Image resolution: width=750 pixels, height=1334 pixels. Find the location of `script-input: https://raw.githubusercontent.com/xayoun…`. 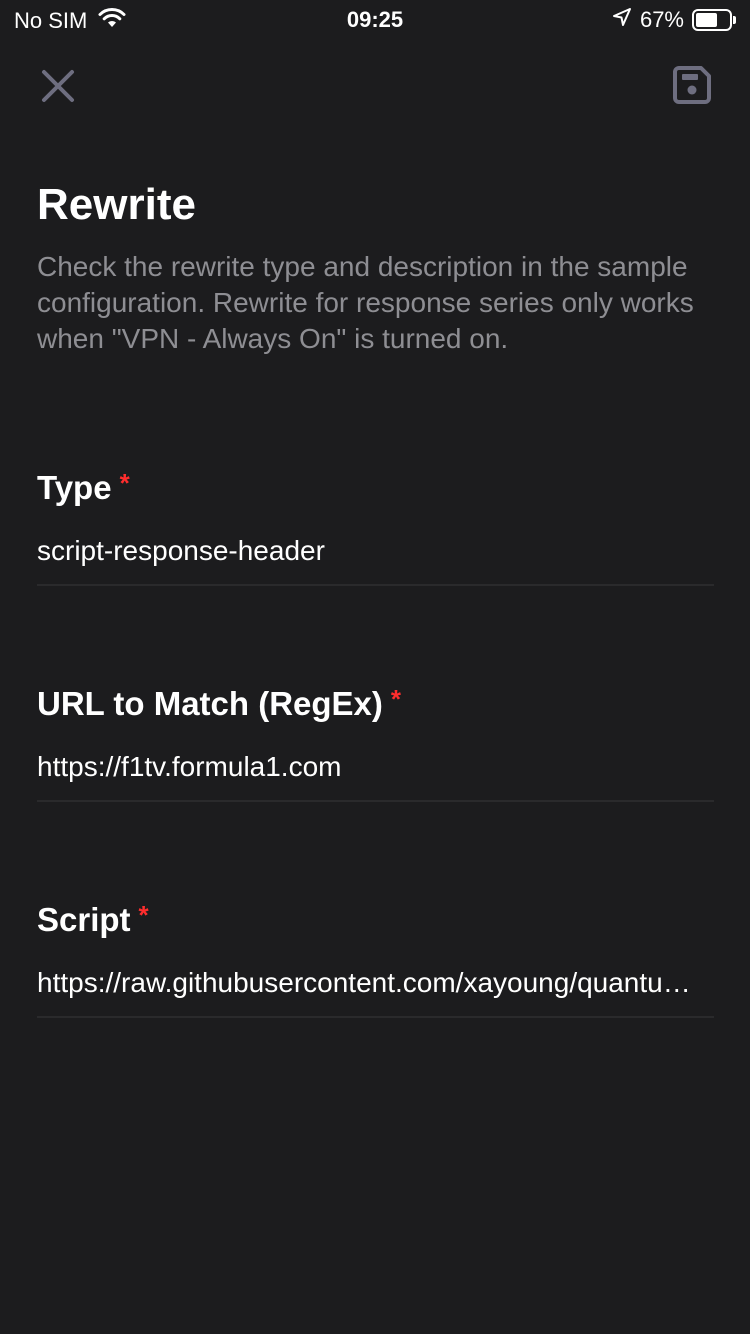

script-input: https://raw.githubusercontent.com/xayoun… is located at coordinates (375, 983).